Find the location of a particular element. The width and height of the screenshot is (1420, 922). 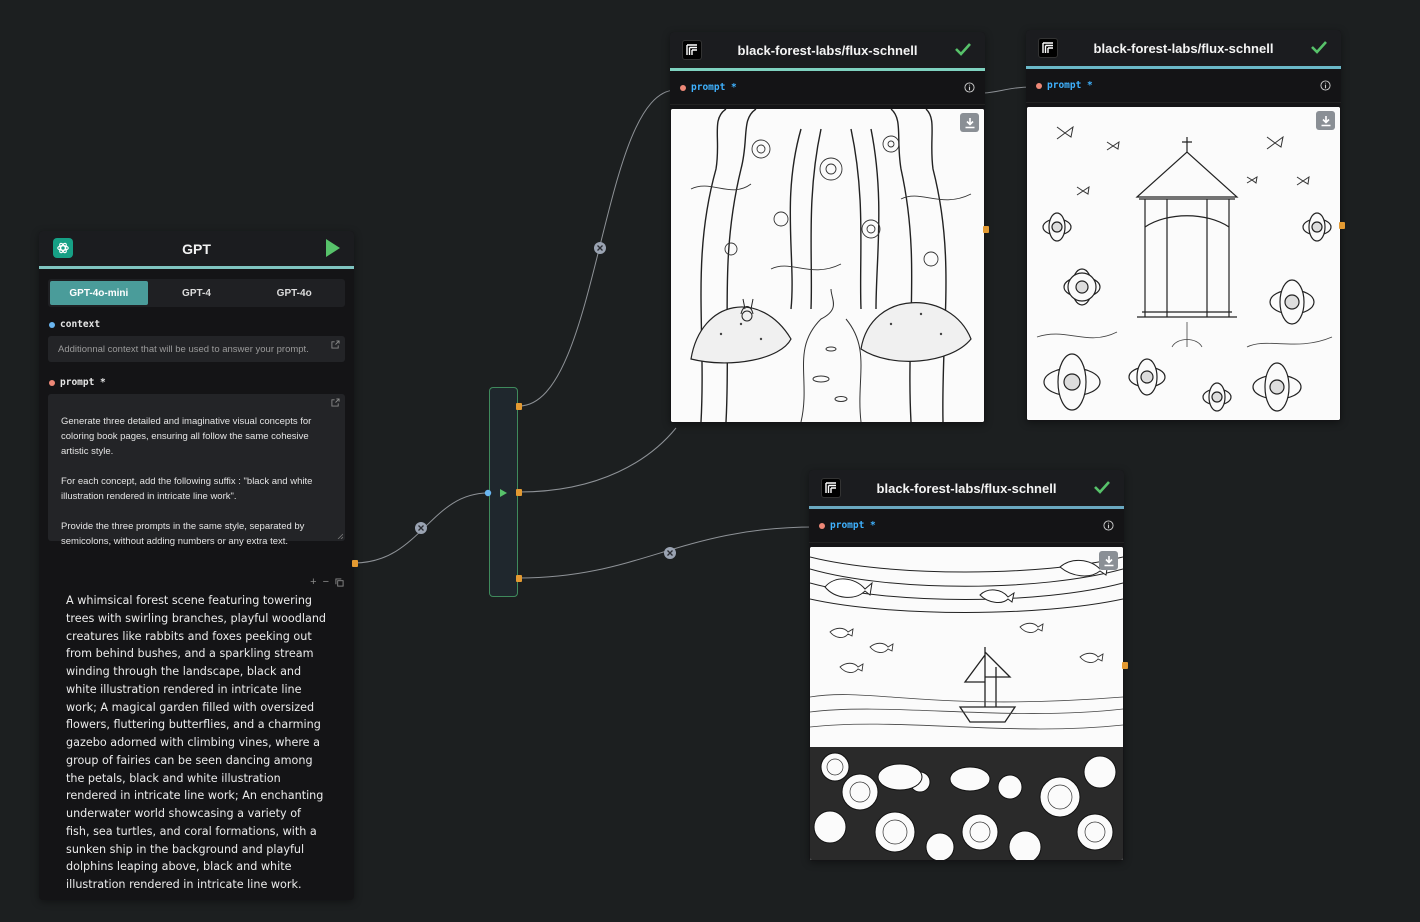

prompt-label-text: prompt * is located at coordinates (83, 382).